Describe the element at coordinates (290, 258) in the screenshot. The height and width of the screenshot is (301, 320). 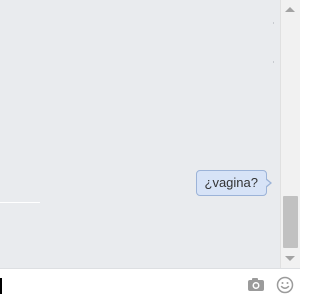
I see `scroll-down-arrow-icon` at that location.